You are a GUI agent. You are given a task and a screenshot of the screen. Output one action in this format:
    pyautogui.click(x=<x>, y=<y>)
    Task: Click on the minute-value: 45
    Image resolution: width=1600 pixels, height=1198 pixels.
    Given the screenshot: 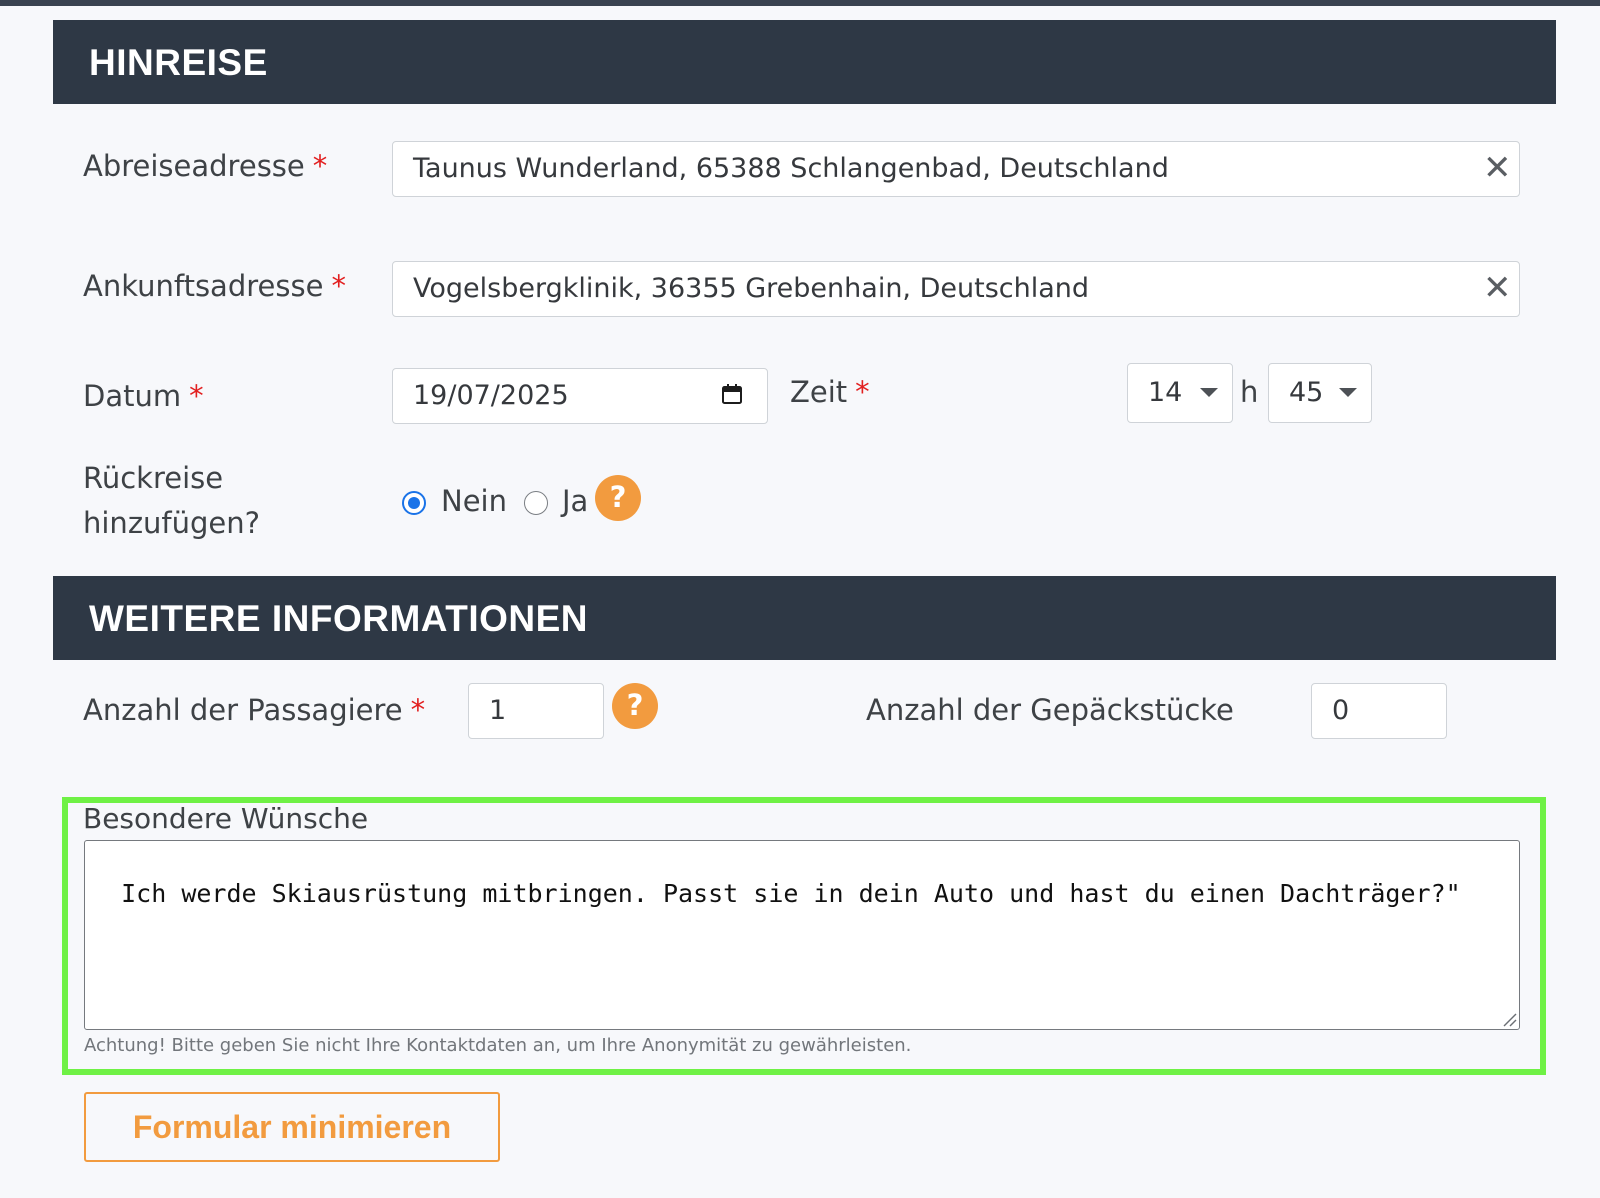 What is the action you would take?
    pyautogui.click(x=1306, y=392)
    